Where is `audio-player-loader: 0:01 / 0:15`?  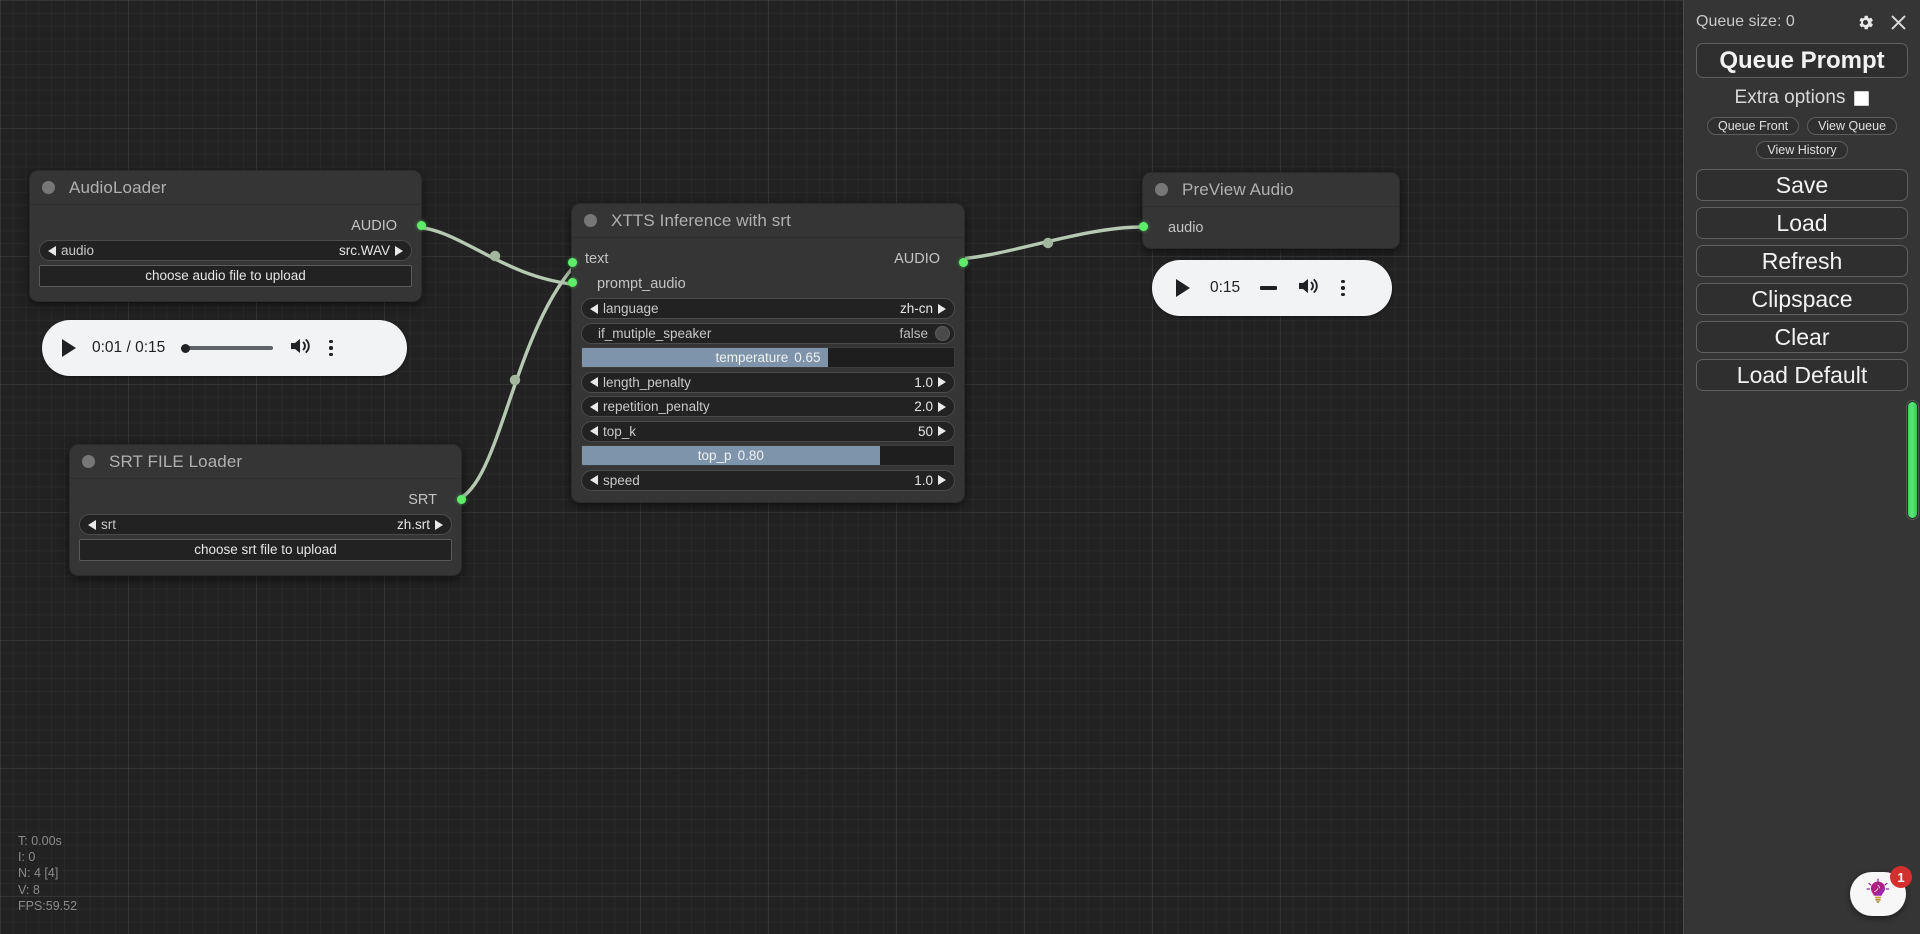
audio-player-loader: 0:01 / 0:15 is located at coordinates (224, 348).